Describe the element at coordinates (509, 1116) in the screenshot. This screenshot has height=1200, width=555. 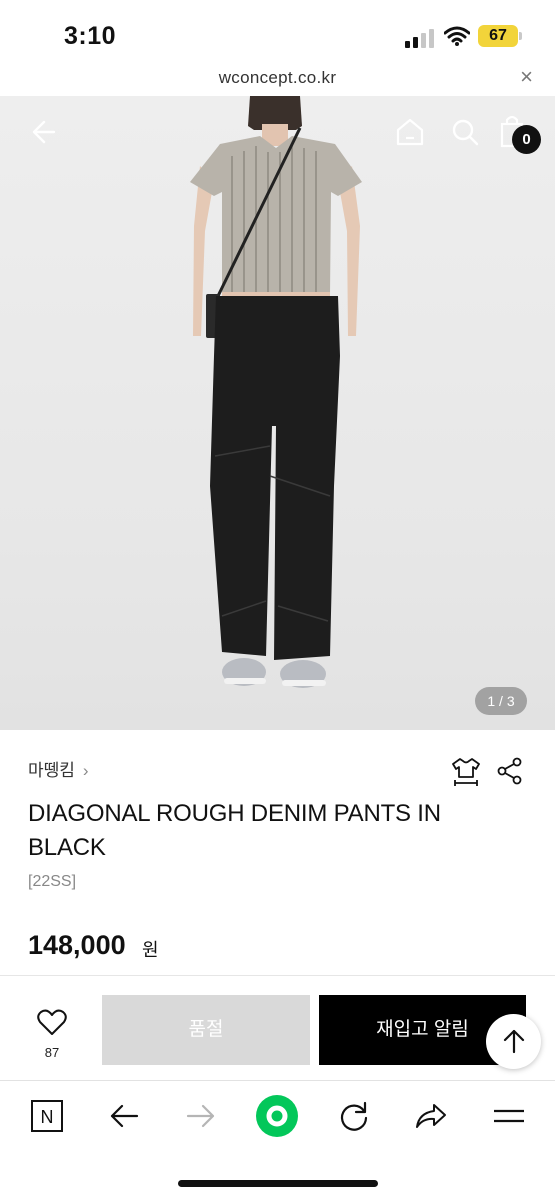
I see `menu-icon` at that location.